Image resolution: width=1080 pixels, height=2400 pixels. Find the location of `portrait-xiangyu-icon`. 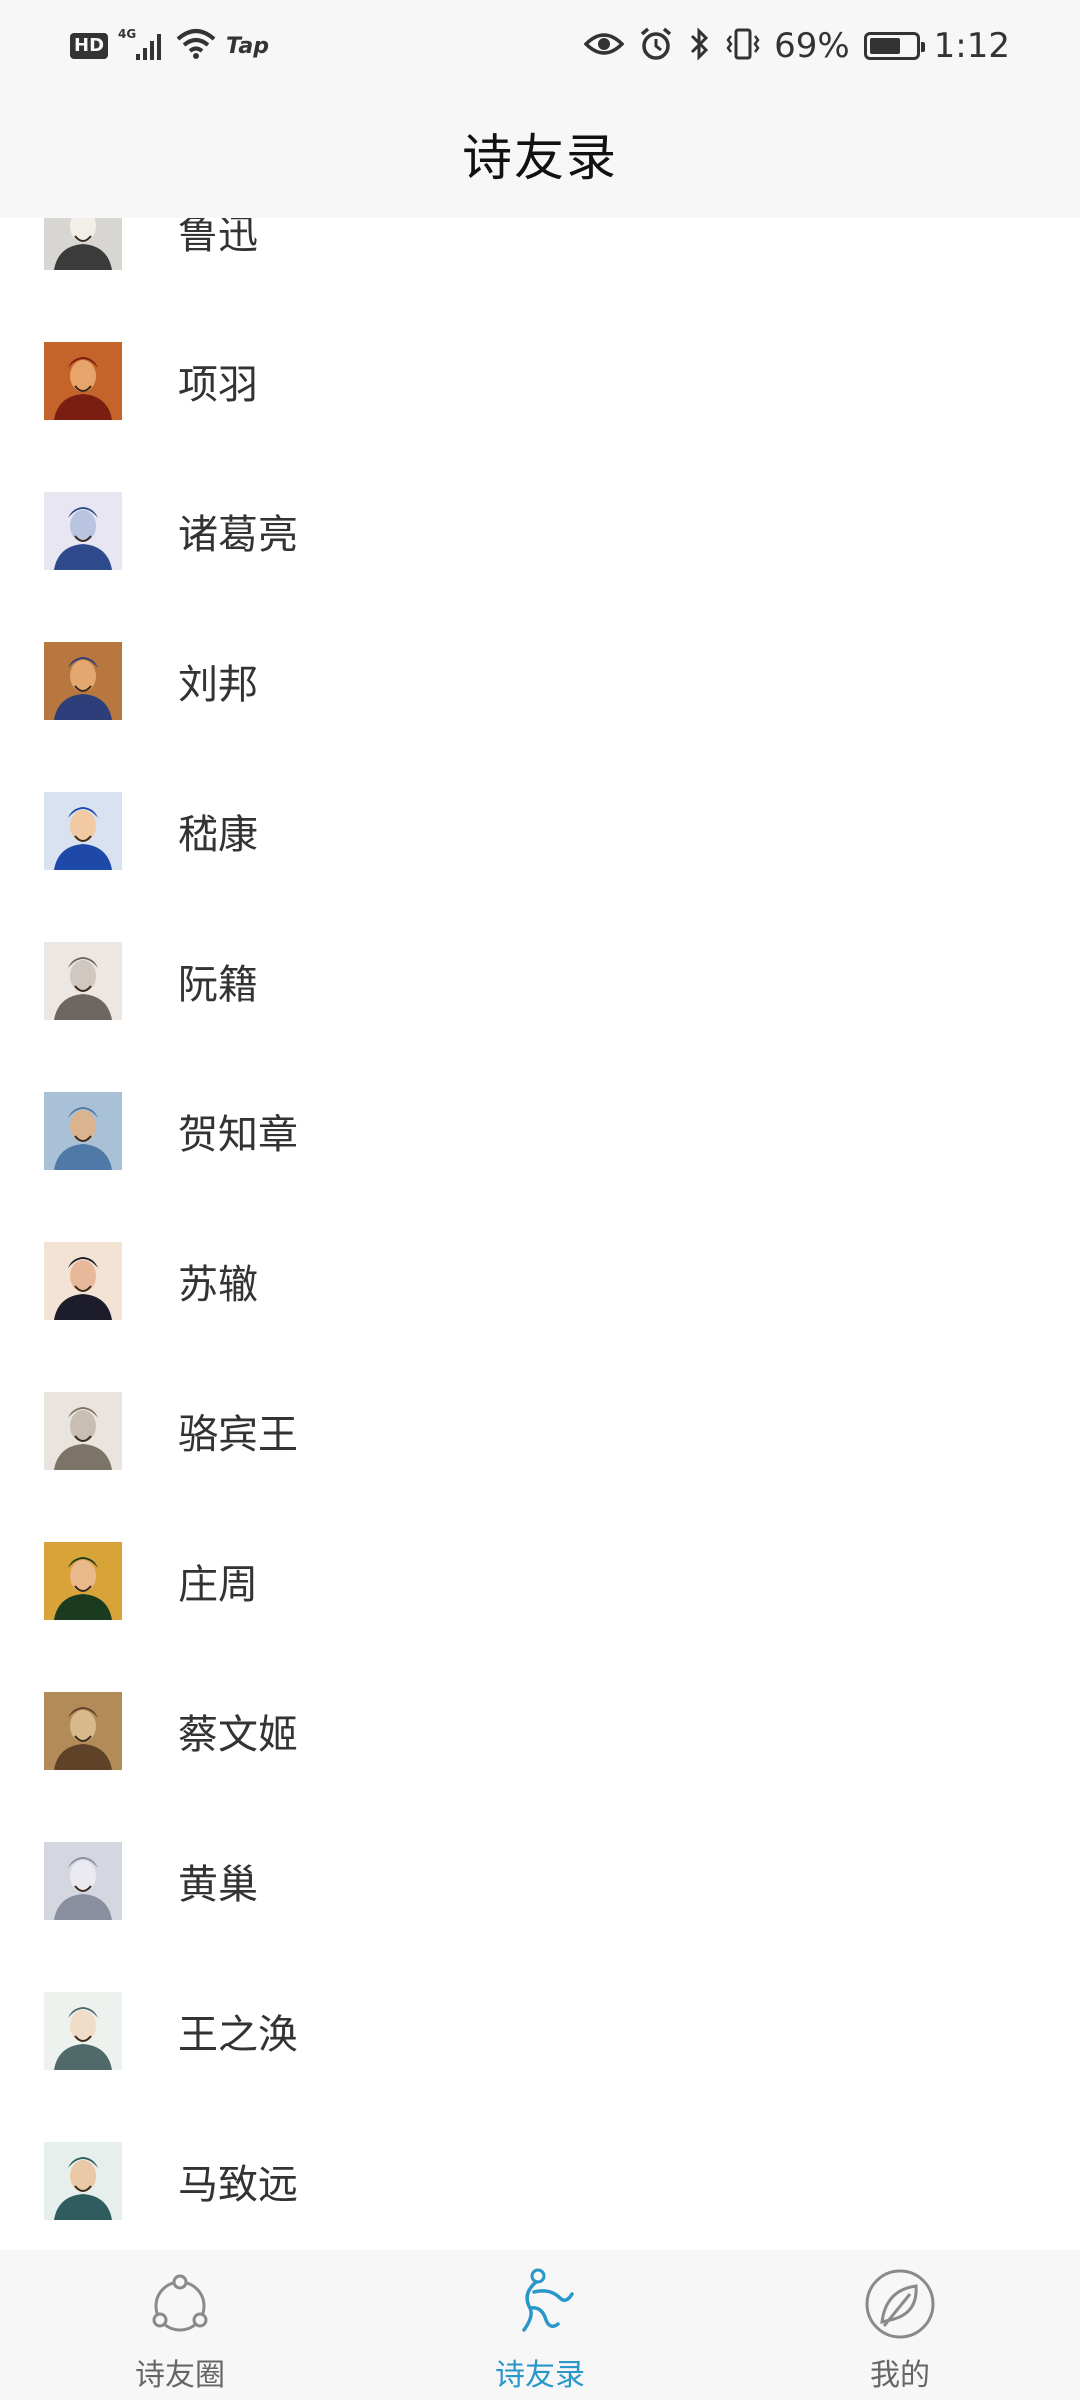

portrait-xiangyu-icon is located at coordinates (83, 381).